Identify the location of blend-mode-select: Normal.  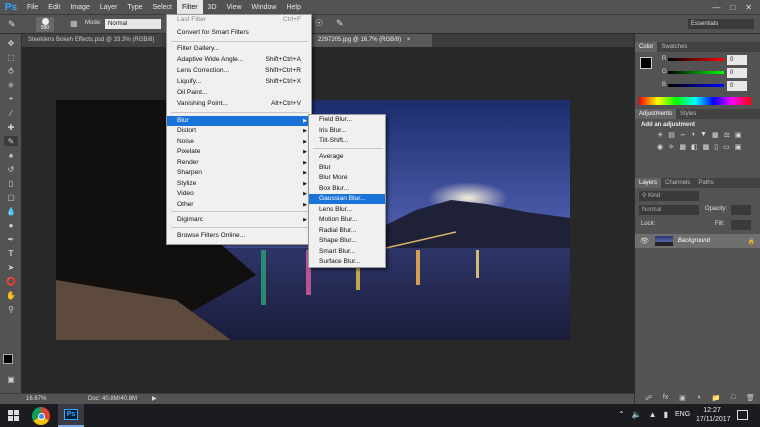
(669, 210).